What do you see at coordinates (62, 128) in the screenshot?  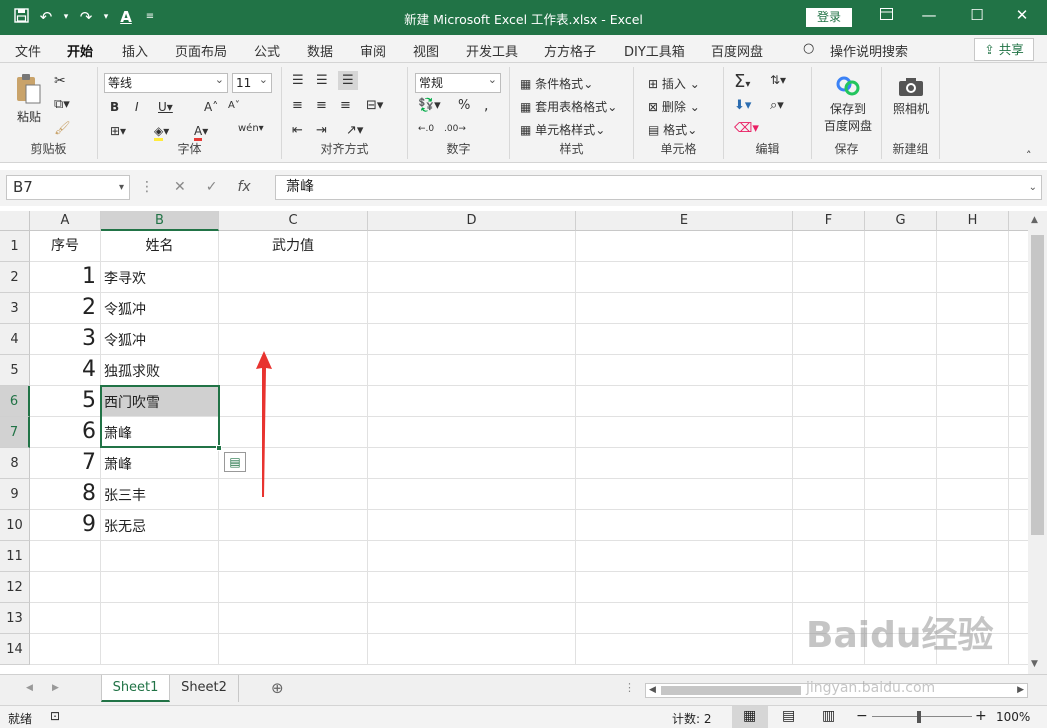 I see `format-painter-icon: 🖌` at bounding box center [62, 128].